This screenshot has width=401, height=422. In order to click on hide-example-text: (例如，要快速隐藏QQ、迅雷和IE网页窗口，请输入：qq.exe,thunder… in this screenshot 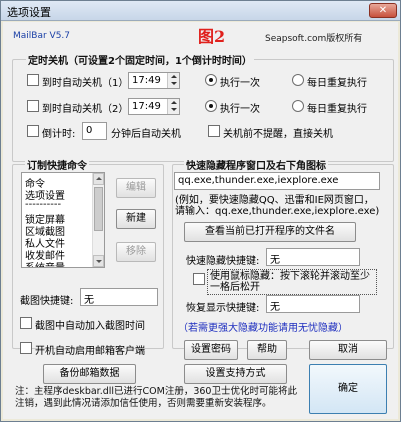, I will do `click(277, 206)`.